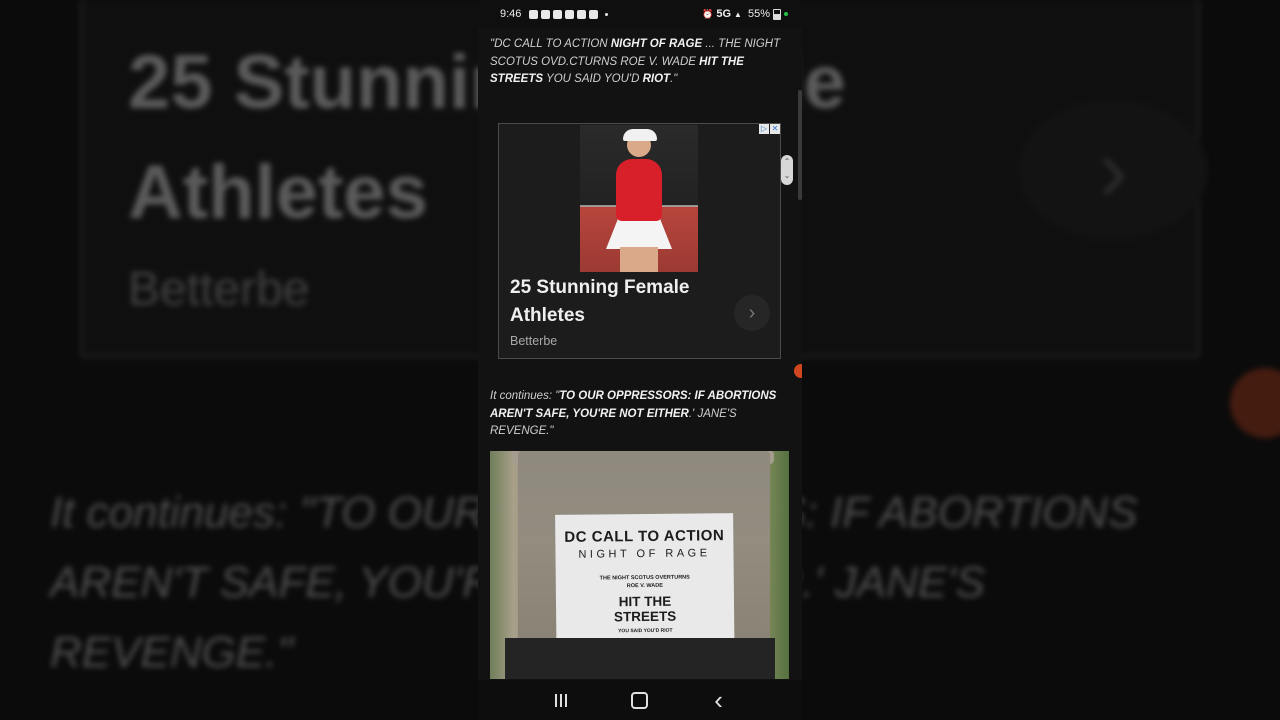 This screenshot has width=1280, height=720. I want to click on flyer-small-2: ROE V. WADE, so click(644, 586).